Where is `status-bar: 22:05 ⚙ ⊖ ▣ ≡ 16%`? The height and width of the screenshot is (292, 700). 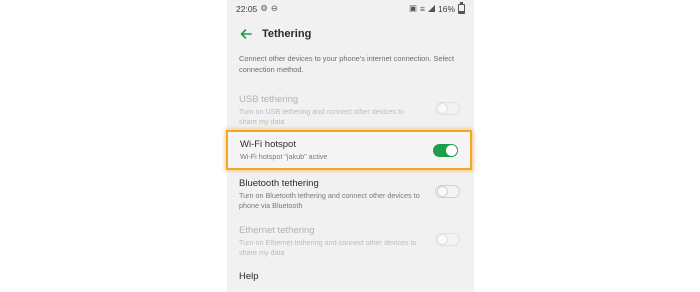 status-bar: 22:05 ⚙ ⊖ ▣ ≡ 16% is located at coordinates (350, 8).